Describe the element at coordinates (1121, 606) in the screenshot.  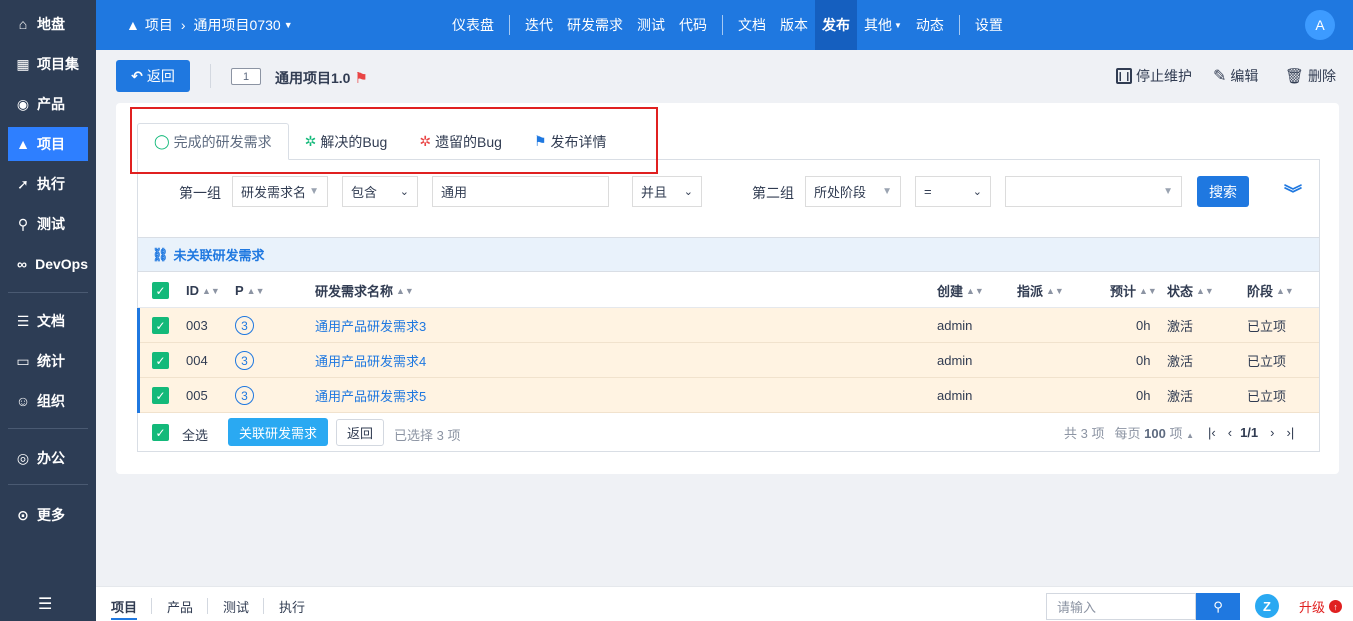
I see `global-search-input: 请输入` at that location.